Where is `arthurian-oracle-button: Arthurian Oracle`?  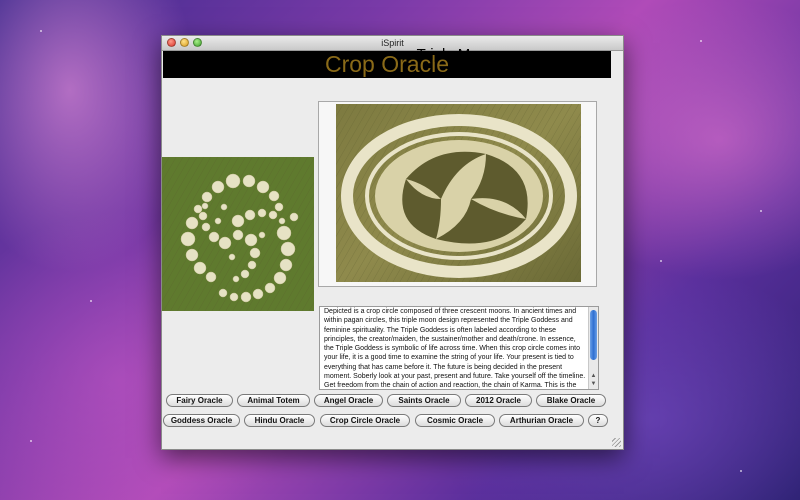 arthurian-oracle-button: Arthurian Oracle is located at coordinates (541, 420).